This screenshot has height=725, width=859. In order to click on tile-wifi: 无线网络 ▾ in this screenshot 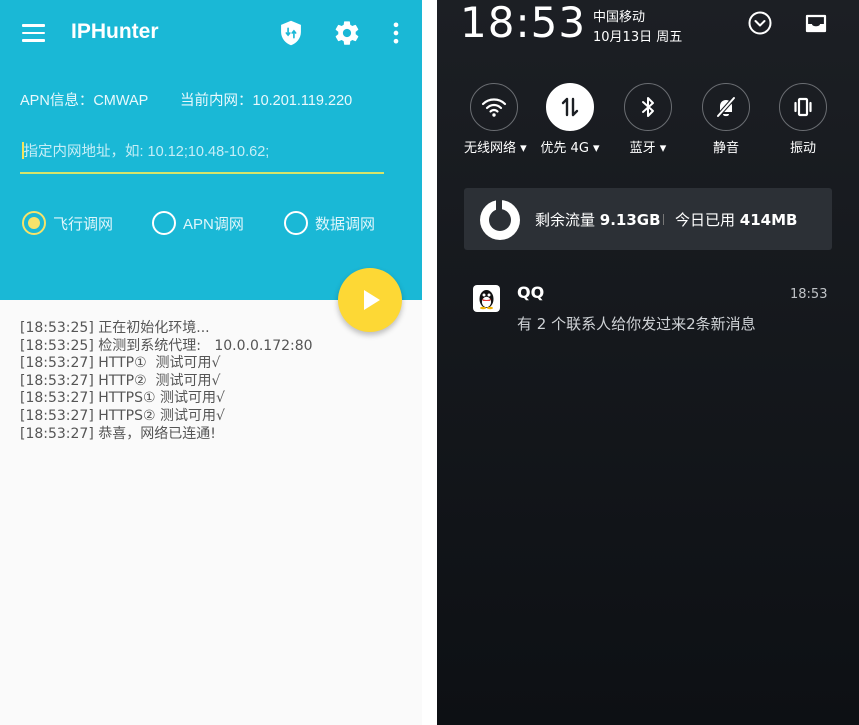, I will do `click(495, 119)`.